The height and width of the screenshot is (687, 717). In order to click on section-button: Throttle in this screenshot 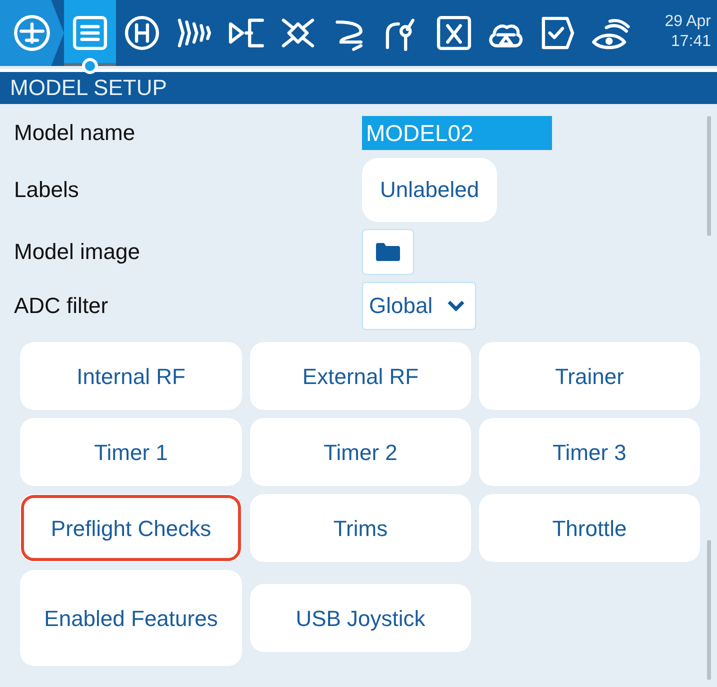, I will do `click(589, 528)`.